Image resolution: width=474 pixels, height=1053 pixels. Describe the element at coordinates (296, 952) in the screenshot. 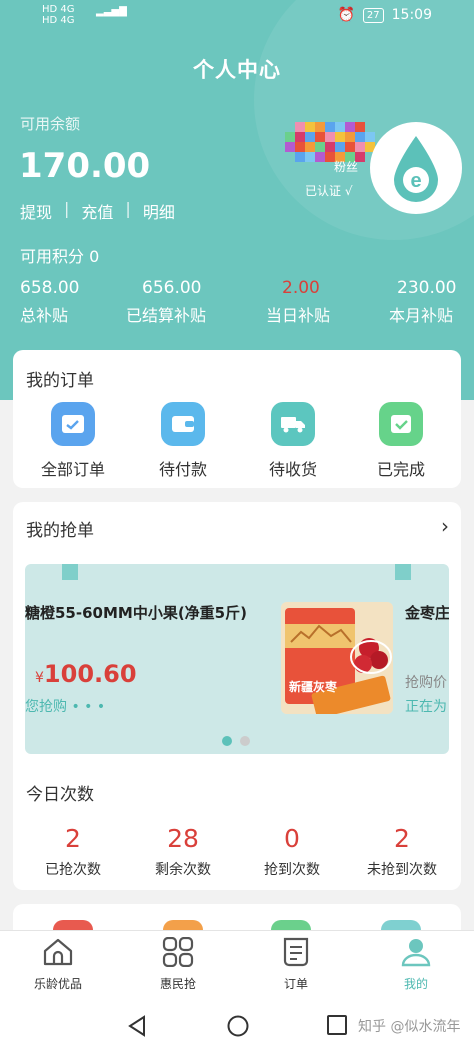

I see `document-icon` at that location.